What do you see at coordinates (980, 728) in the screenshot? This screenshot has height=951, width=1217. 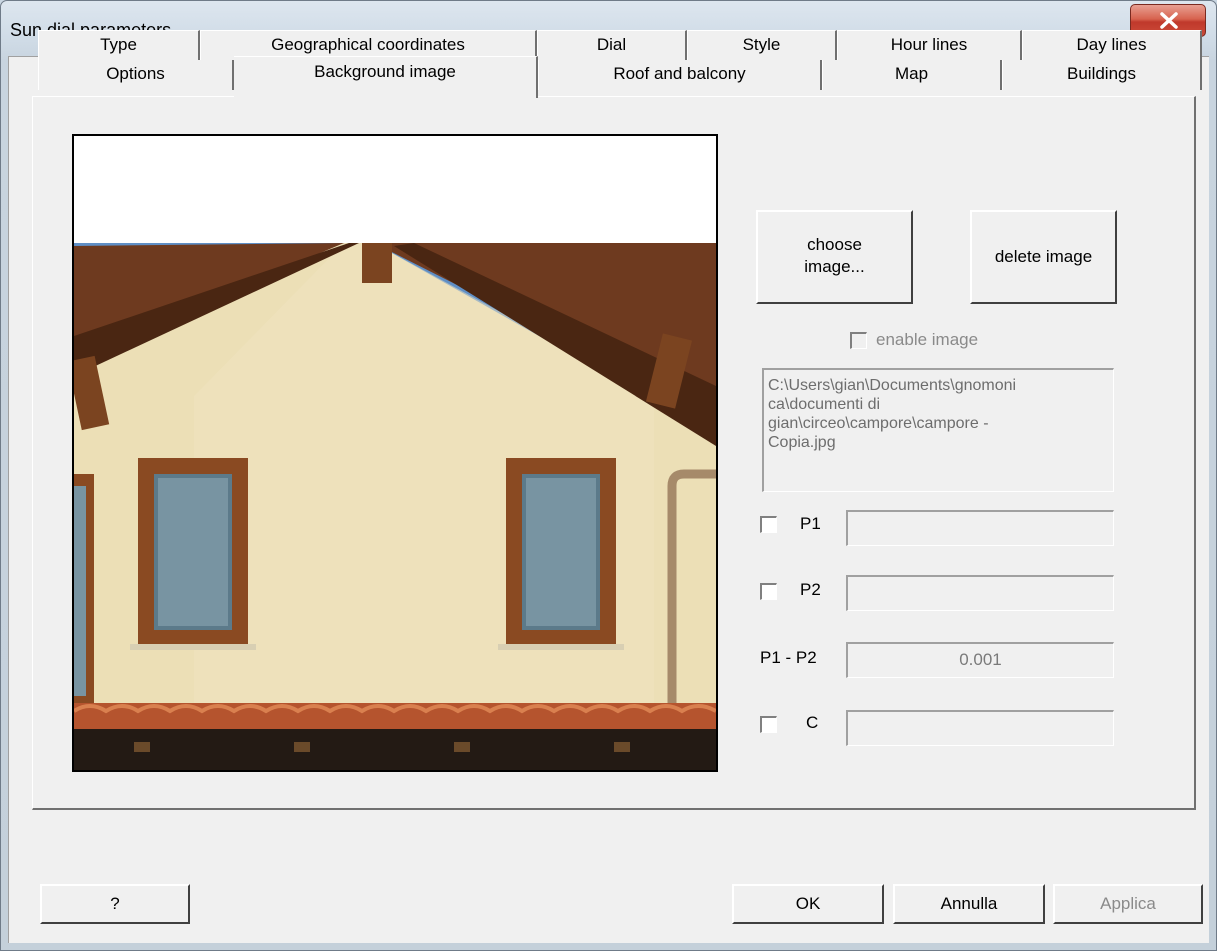 I see `c-field` at bounding box center [980, 728].